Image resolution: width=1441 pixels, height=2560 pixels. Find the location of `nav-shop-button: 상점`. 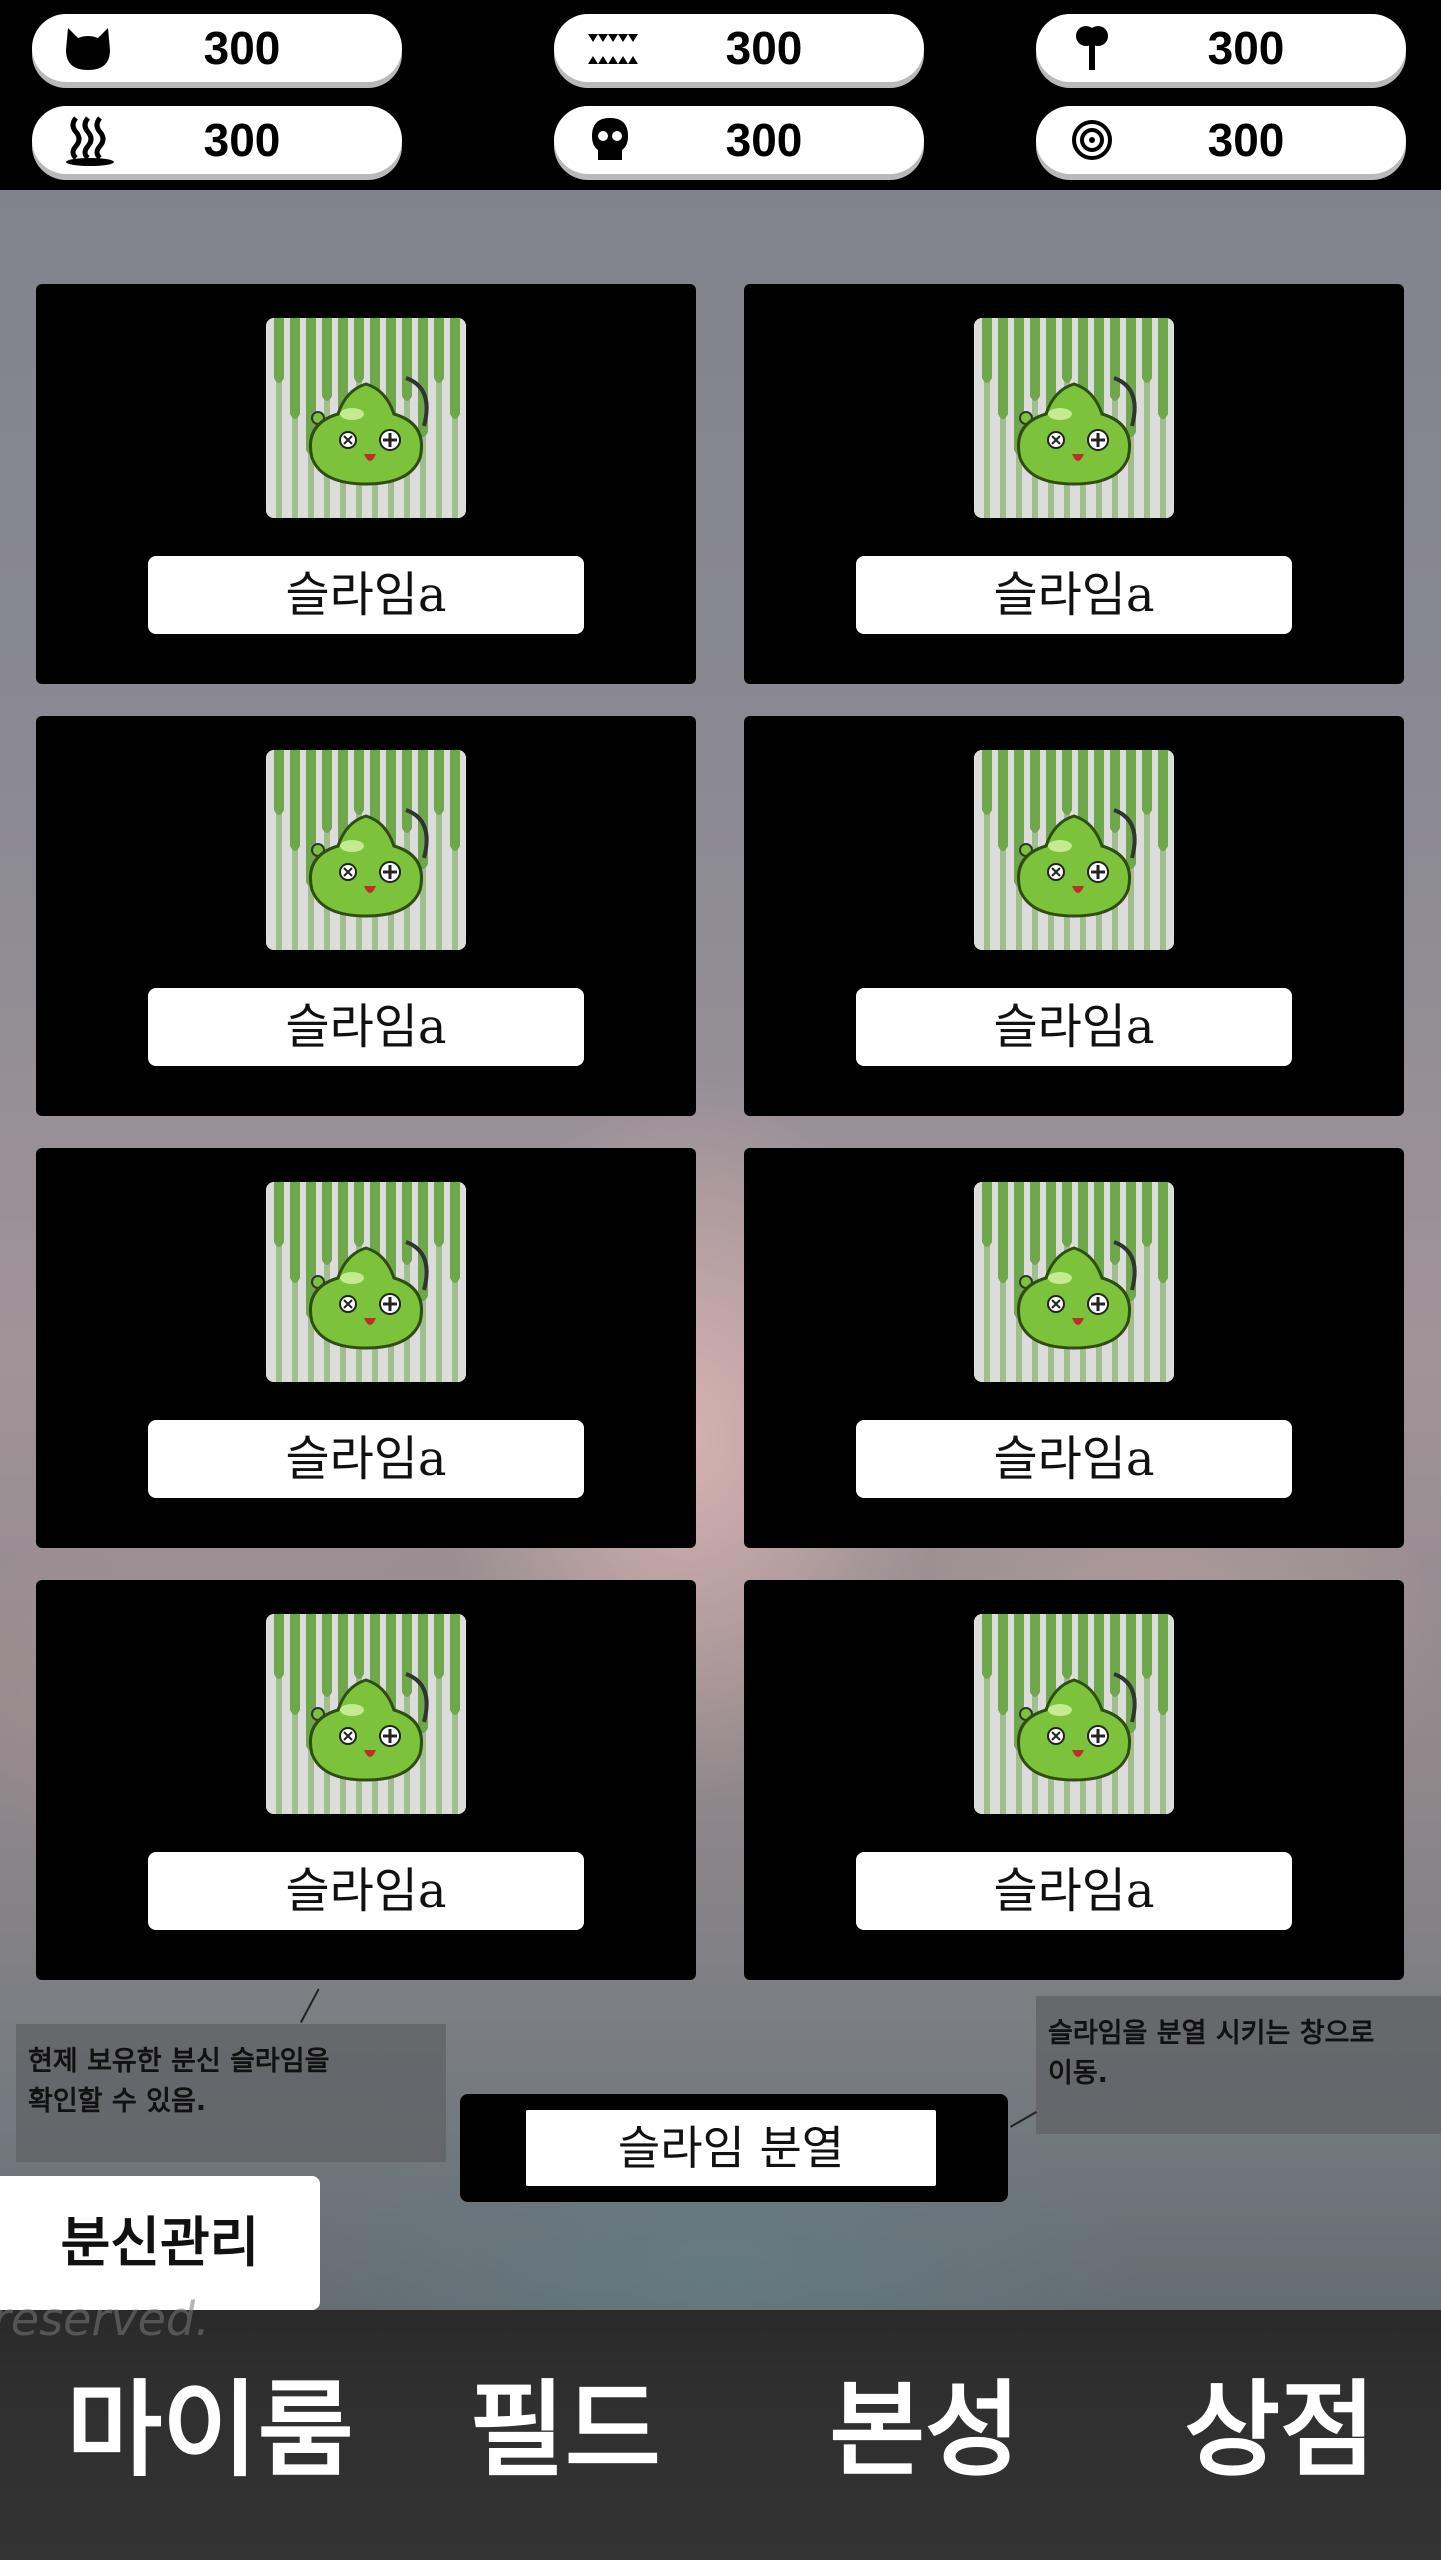

nav-shop-button: 상점 is located at coordinates (1280, 2430).